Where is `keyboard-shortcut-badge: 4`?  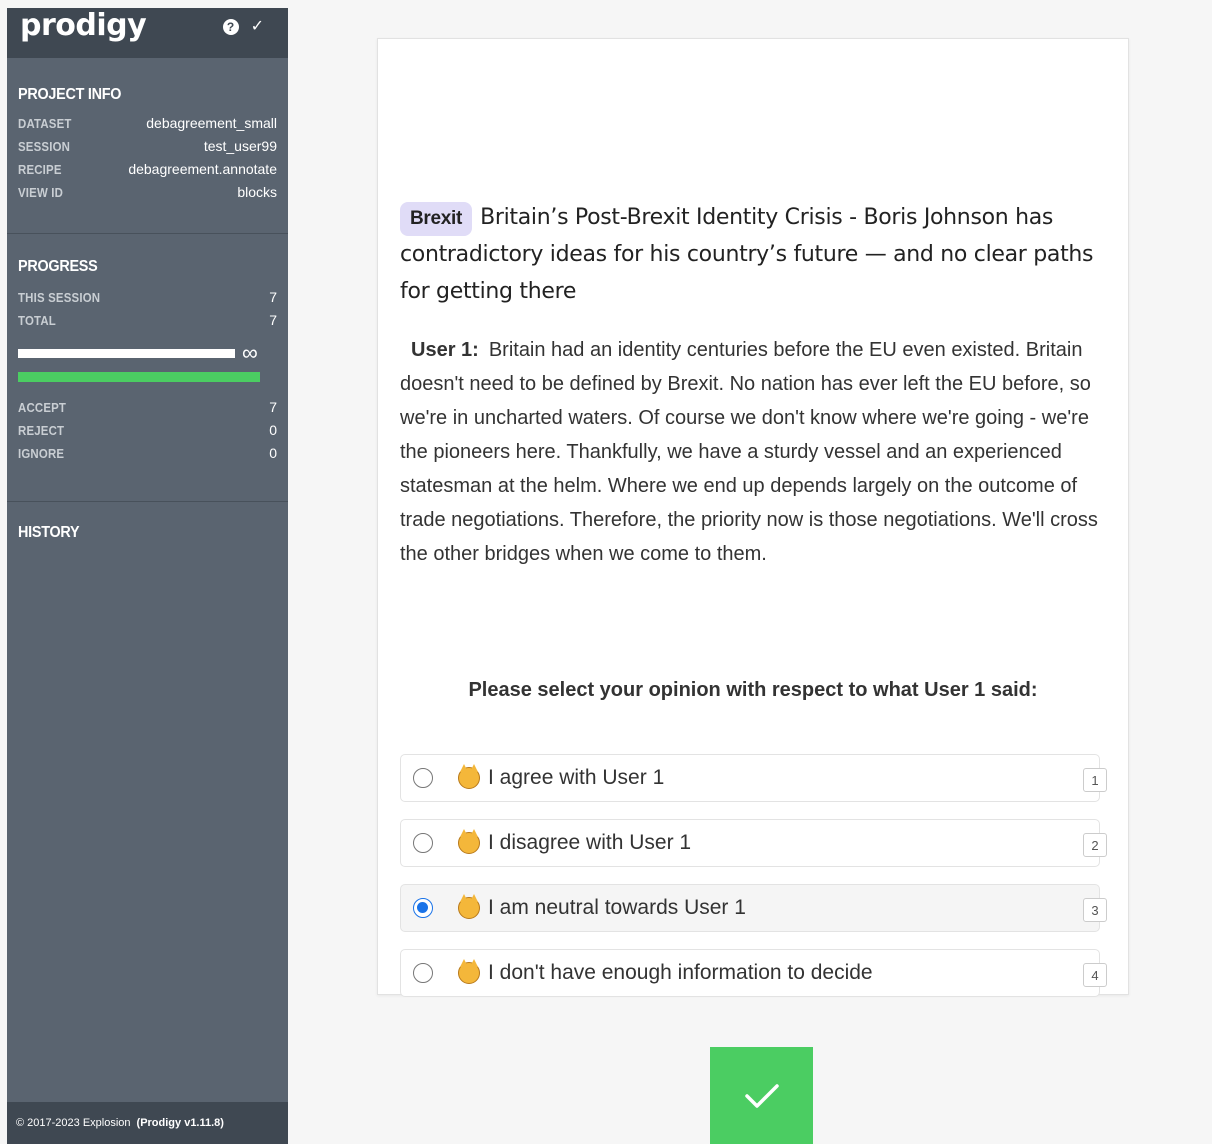 keyboard-shortcut-badge: 4 is located at coordinates (1095, 975).